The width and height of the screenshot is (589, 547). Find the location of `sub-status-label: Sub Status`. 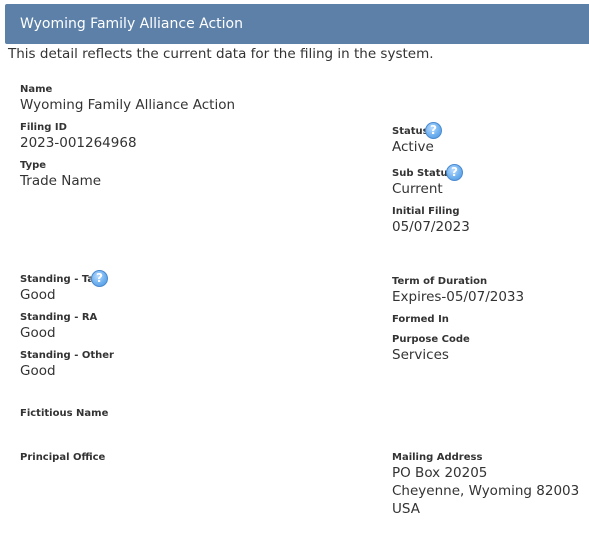

sub-status-label: Sub Status is located at coordinates (423, 173).